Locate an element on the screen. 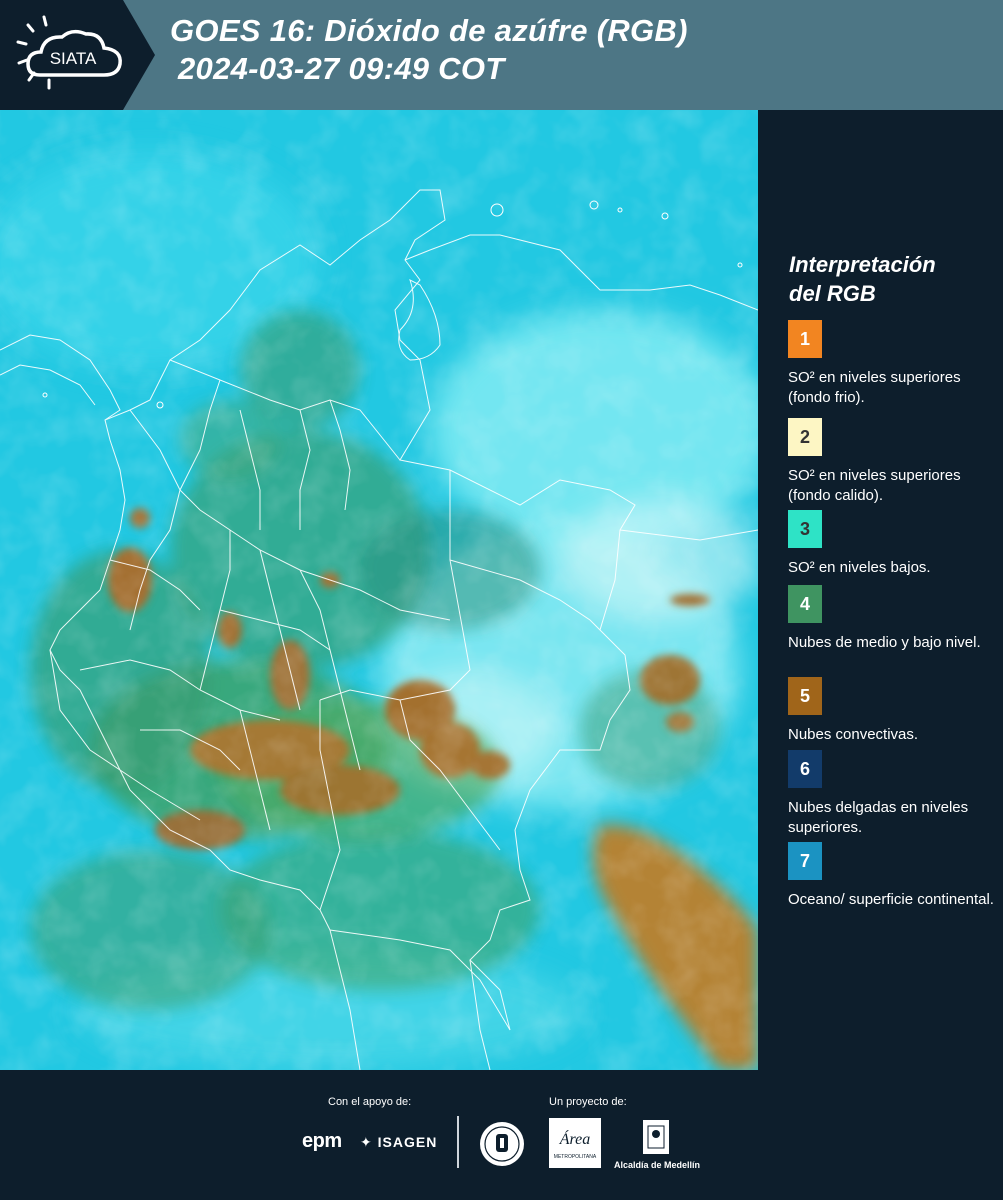 The height and width of the screenshot is (1200, 1003). amva-logo-text: Área is located at coordinates (575, 1138).